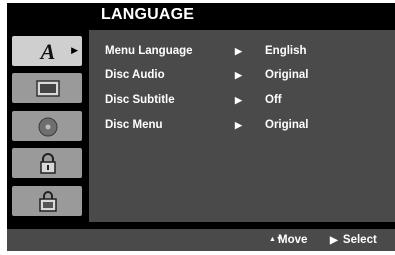 The image size is (395, 255). I want to click on others-icon, so click(48, 201).